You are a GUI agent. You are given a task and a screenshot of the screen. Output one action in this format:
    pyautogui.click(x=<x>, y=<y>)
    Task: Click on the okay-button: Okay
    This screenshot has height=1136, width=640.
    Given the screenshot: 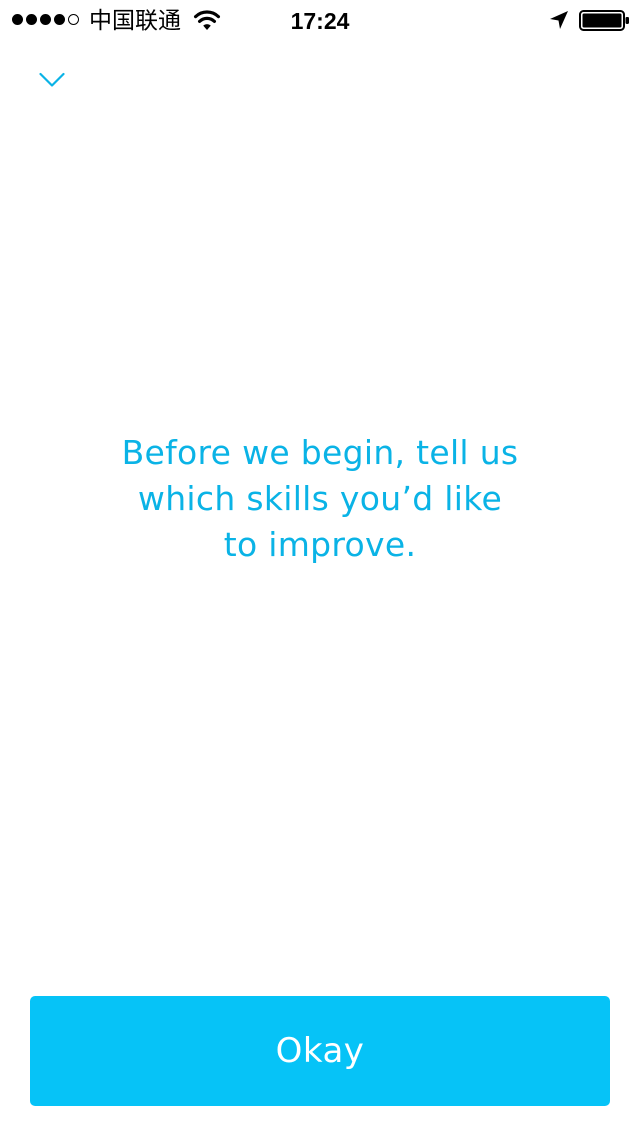 What is the action you would take?
    pyautogui.click(x=320, y=1051)
    